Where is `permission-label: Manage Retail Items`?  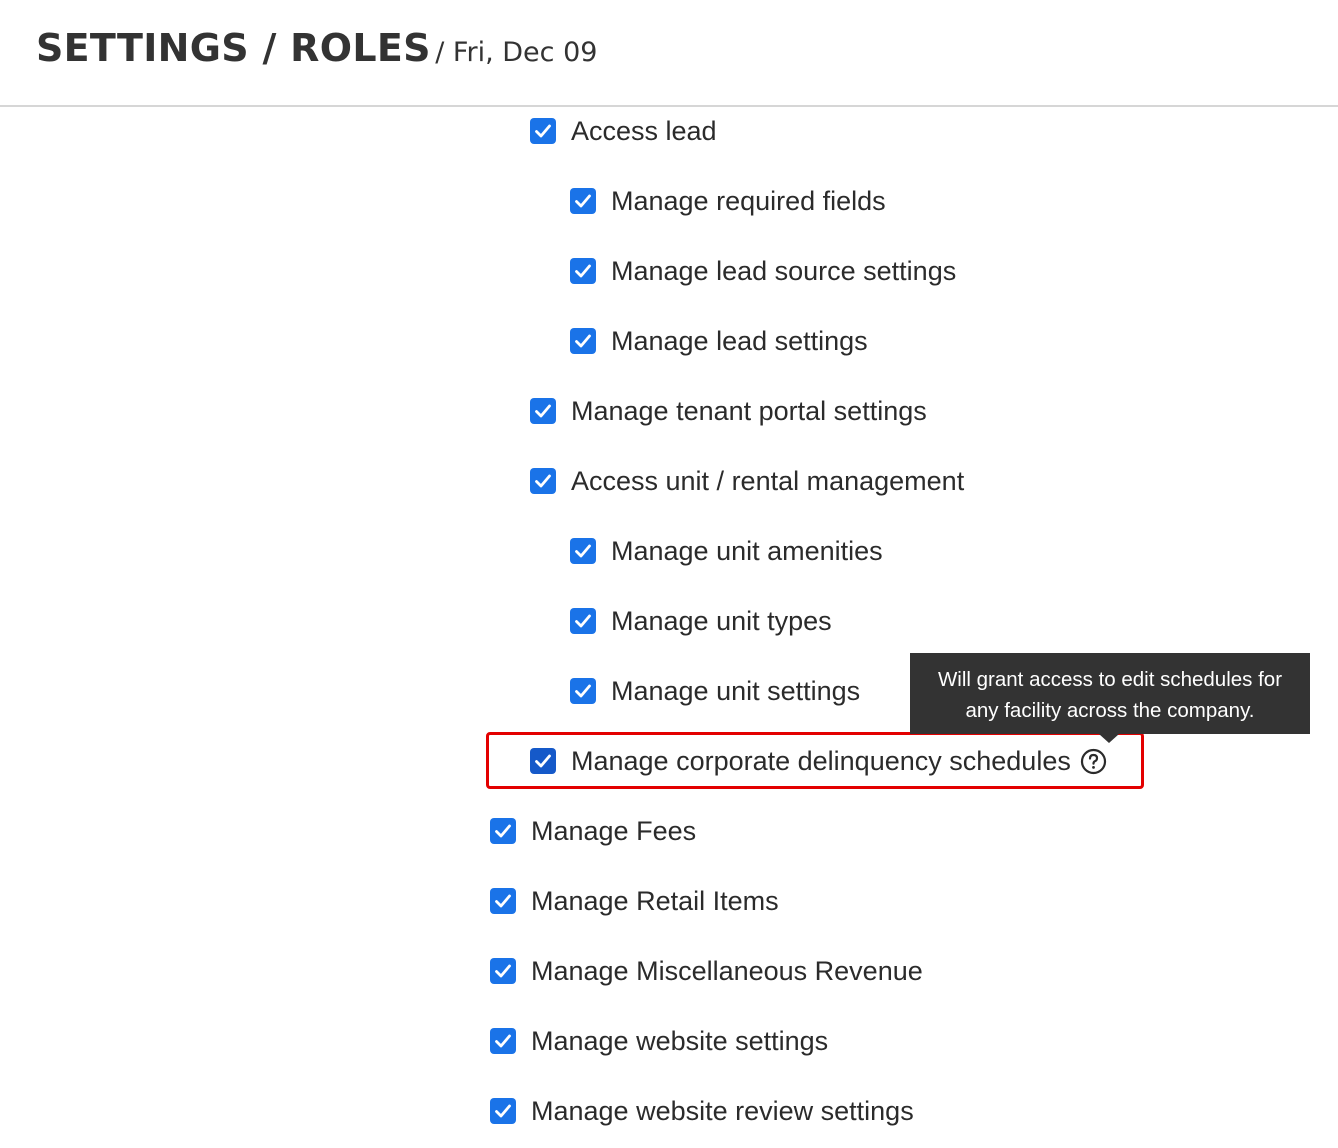 permission-label: Manage Retail Items is located at coordinates (655, 900).